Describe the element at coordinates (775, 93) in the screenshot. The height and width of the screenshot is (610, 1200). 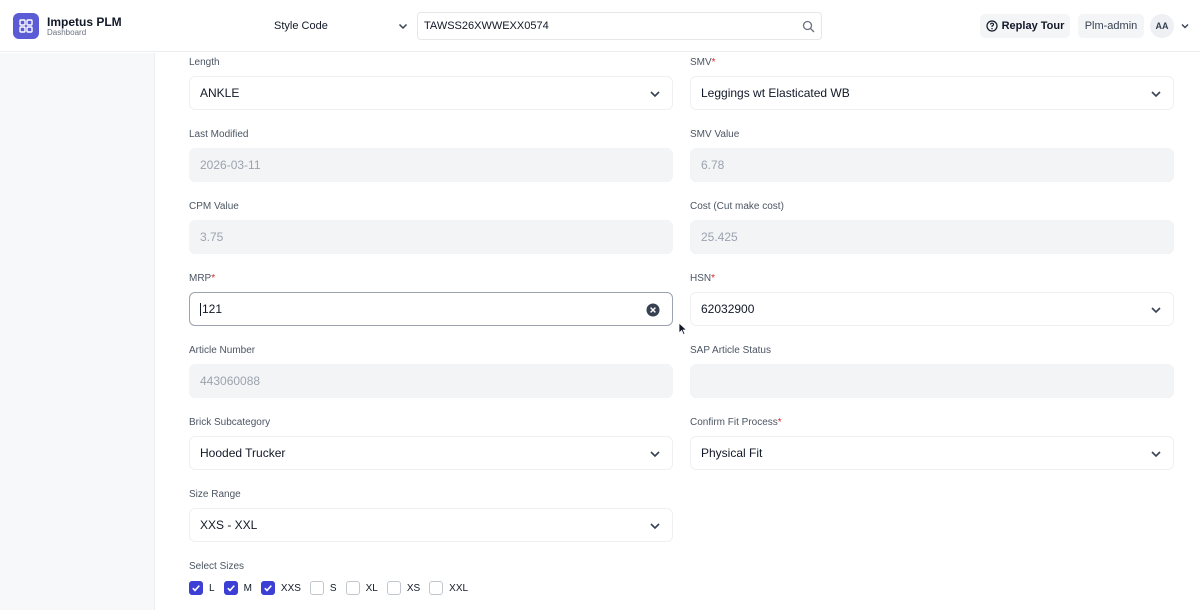
I see `smv-value: Leggings wt Elasticated WB` at that location.